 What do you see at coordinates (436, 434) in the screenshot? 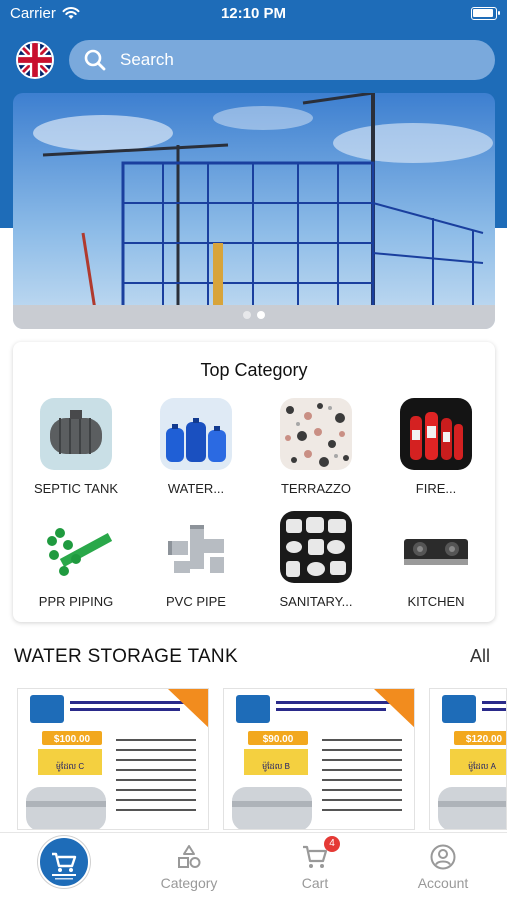
I see `fire-extinguisher-image` at bounding box center [436, 434].